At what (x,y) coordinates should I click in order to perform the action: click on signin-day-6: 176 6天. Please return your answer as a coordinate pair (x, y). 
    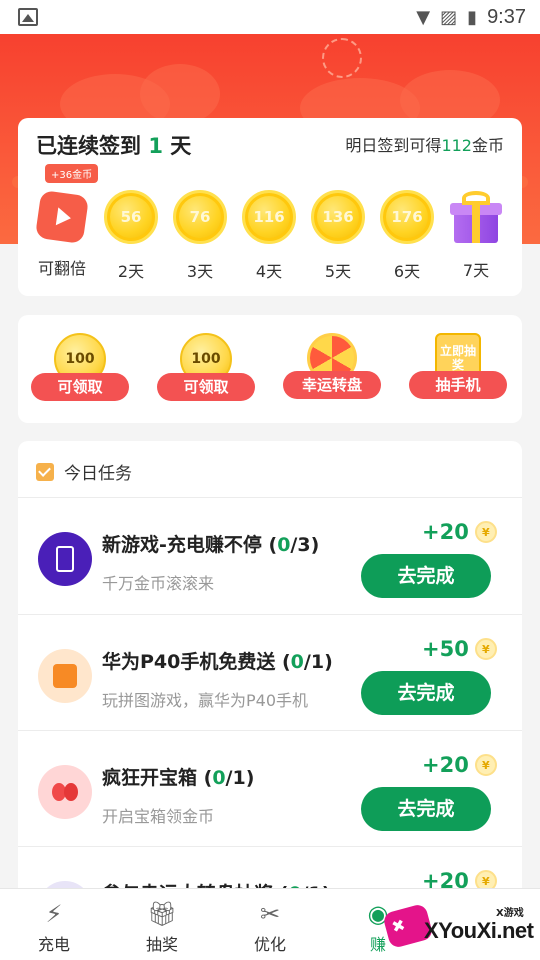
    Looking at the image, I should click on (407, 236).